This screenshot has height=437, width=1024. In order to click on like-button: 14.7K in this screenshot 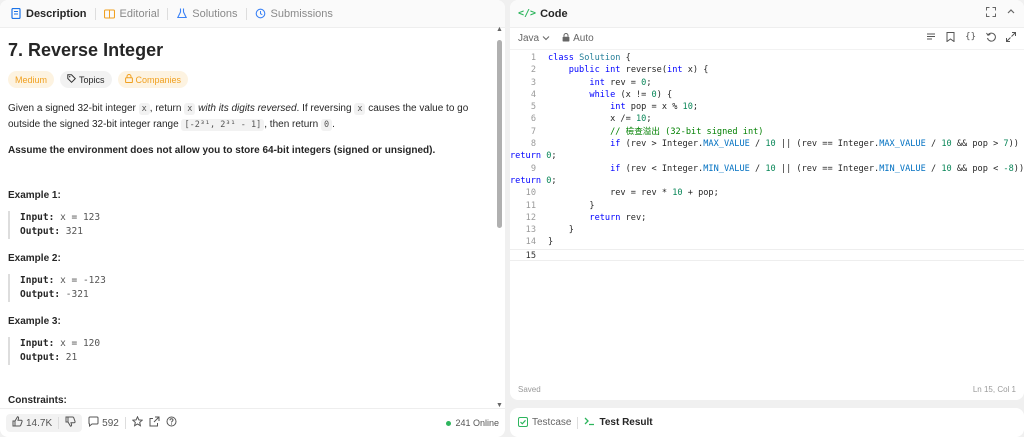, I will do `click(32, 423)`.